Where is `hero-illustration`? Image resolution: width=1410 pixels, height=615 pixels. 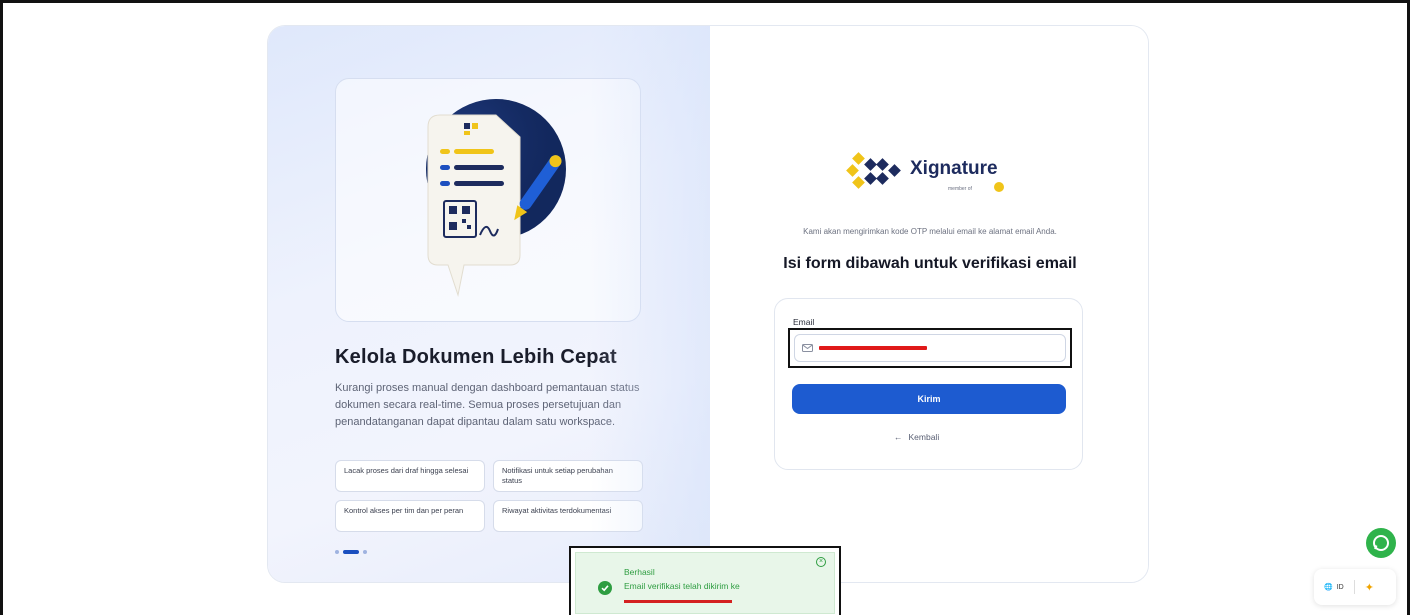 hero-illustration is located at coordinates (488, 200).